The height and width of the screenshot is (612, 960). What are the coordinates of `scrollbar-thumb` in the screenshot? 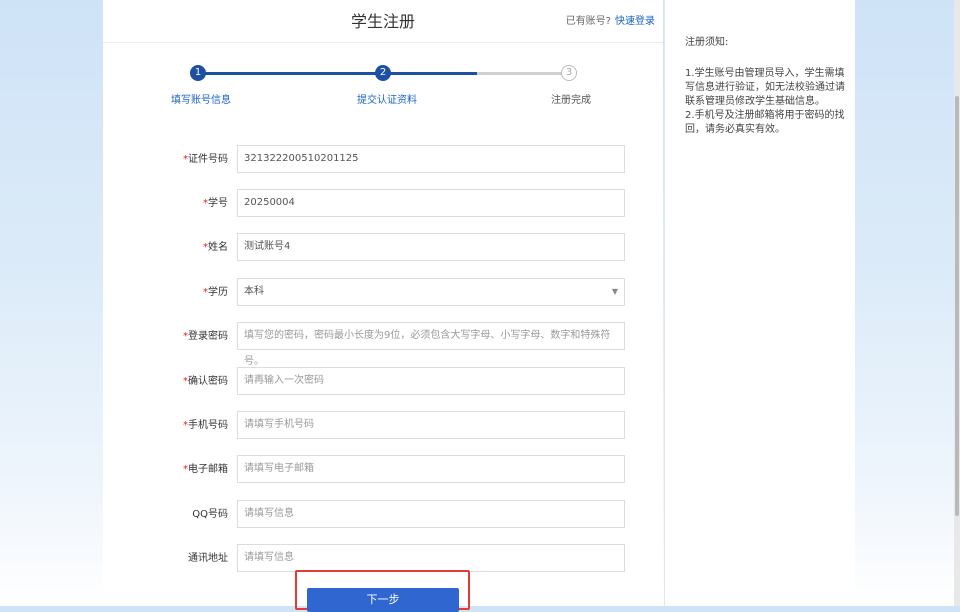 It's located at (957, 306).